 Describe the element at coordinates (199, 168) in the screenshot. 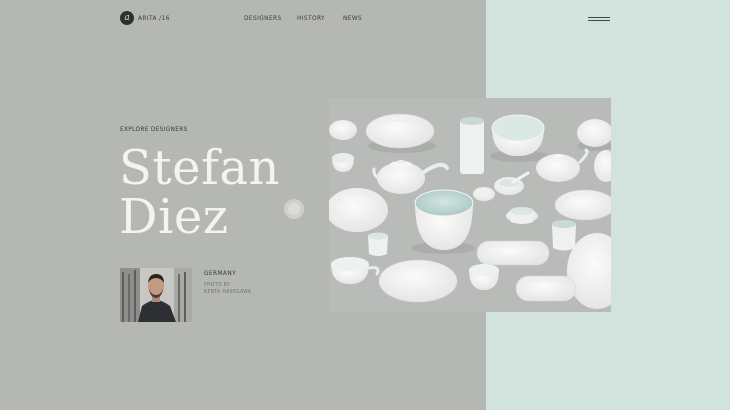

I see `designer-first-name: Stefan` at that location.